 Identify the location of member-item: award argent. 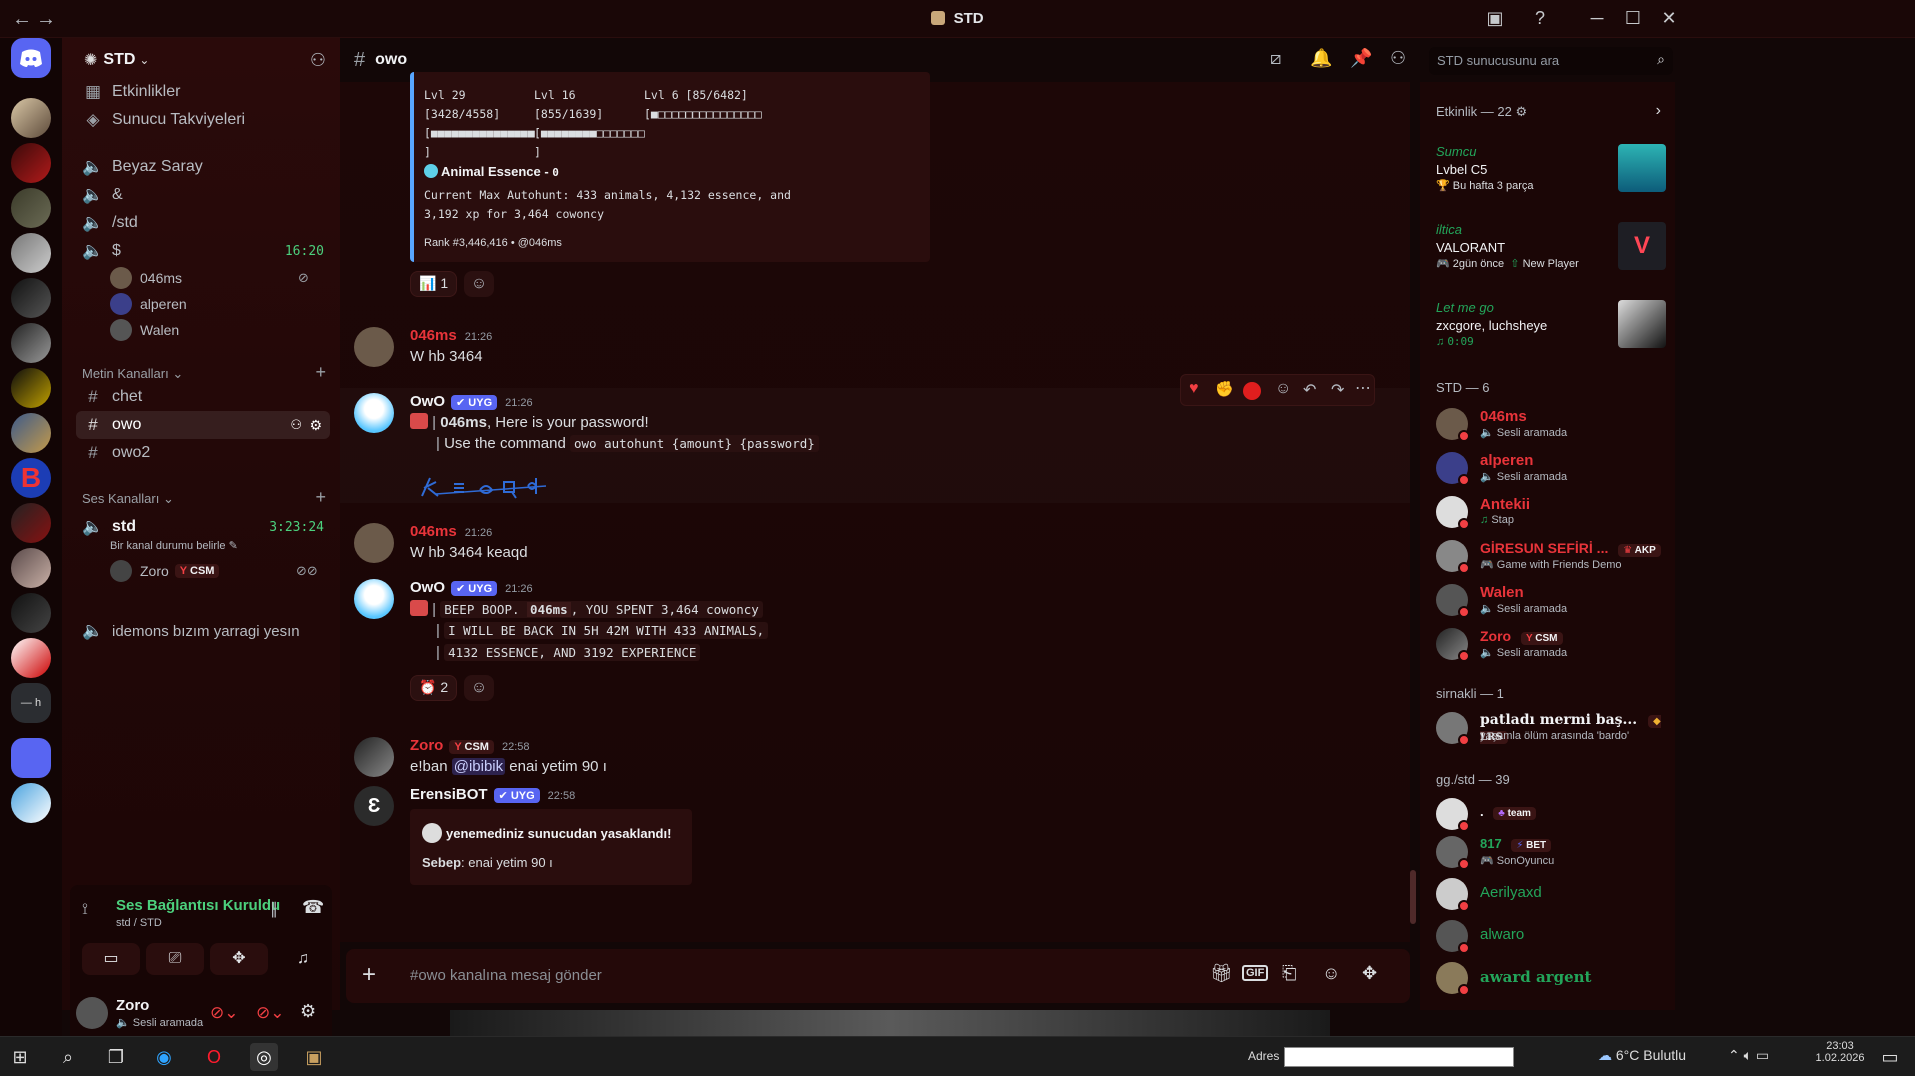
(1551, 978).